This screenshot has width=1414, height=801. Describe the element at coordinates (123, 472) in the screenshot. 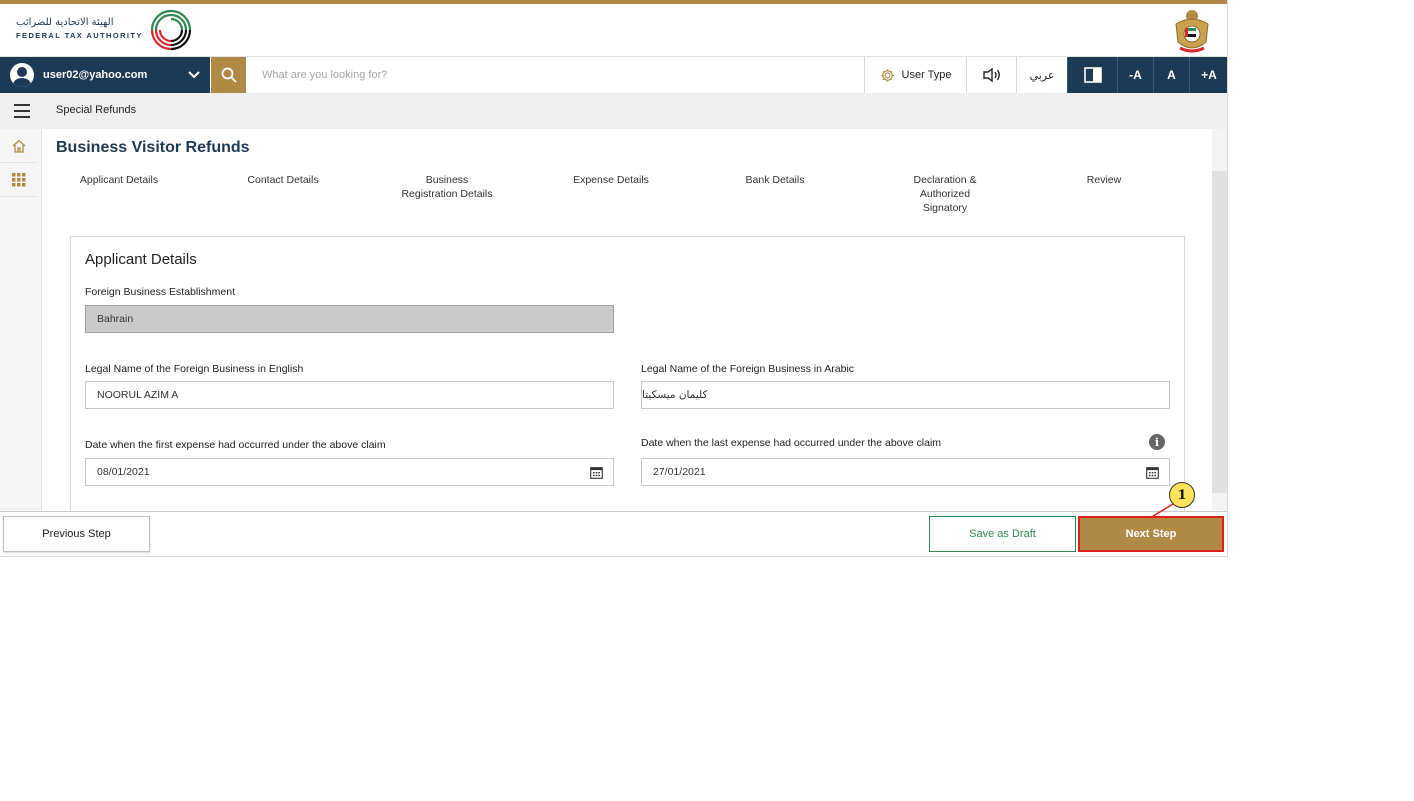

I see `first-expense-date-value: 08/01/2021` at that location.